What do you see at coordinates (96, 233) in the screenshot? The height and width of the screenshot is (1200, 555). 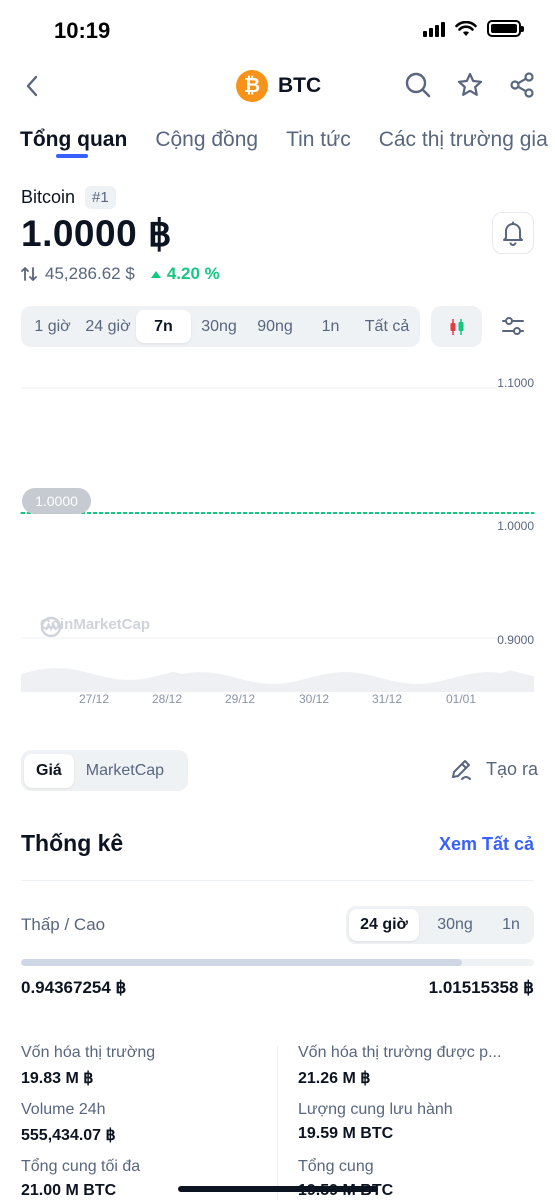 I see `current-price: 1.0000 ฿` at bounding box center [96, 233].